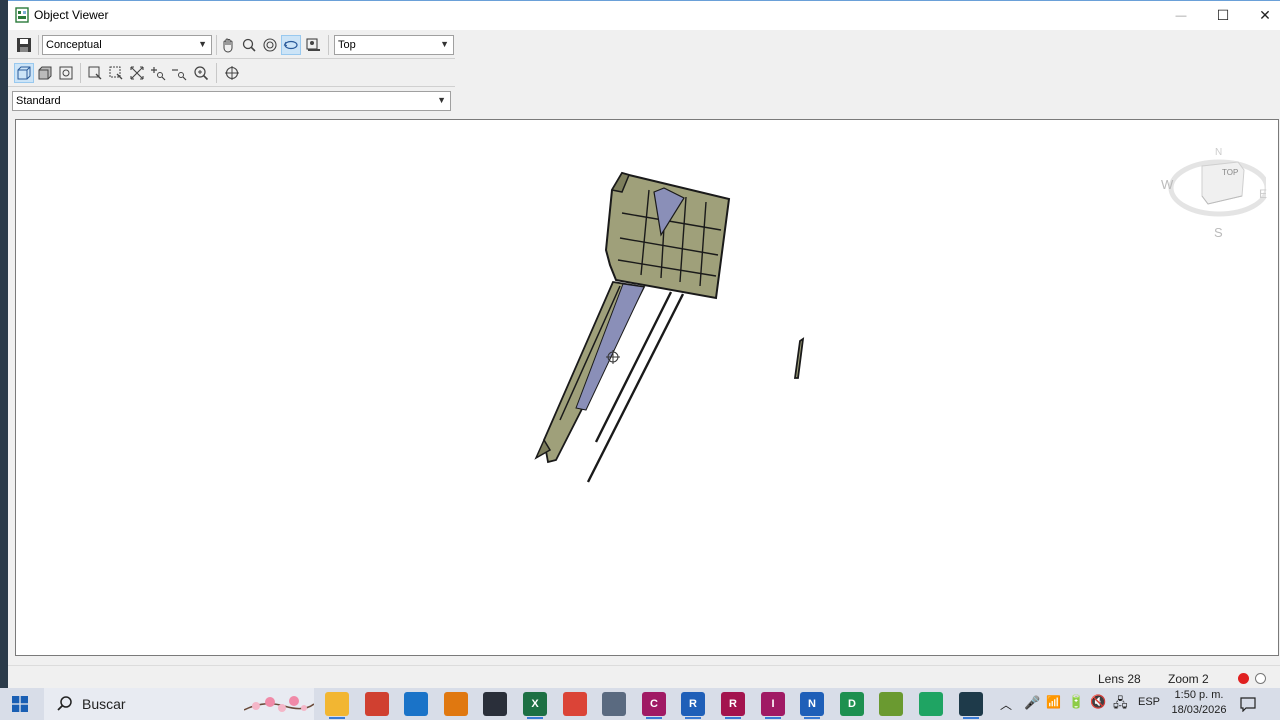 The image size is (1280, 720). I want to click on visual-style-dropdown: Conceptual ▼, so click(127, 45).